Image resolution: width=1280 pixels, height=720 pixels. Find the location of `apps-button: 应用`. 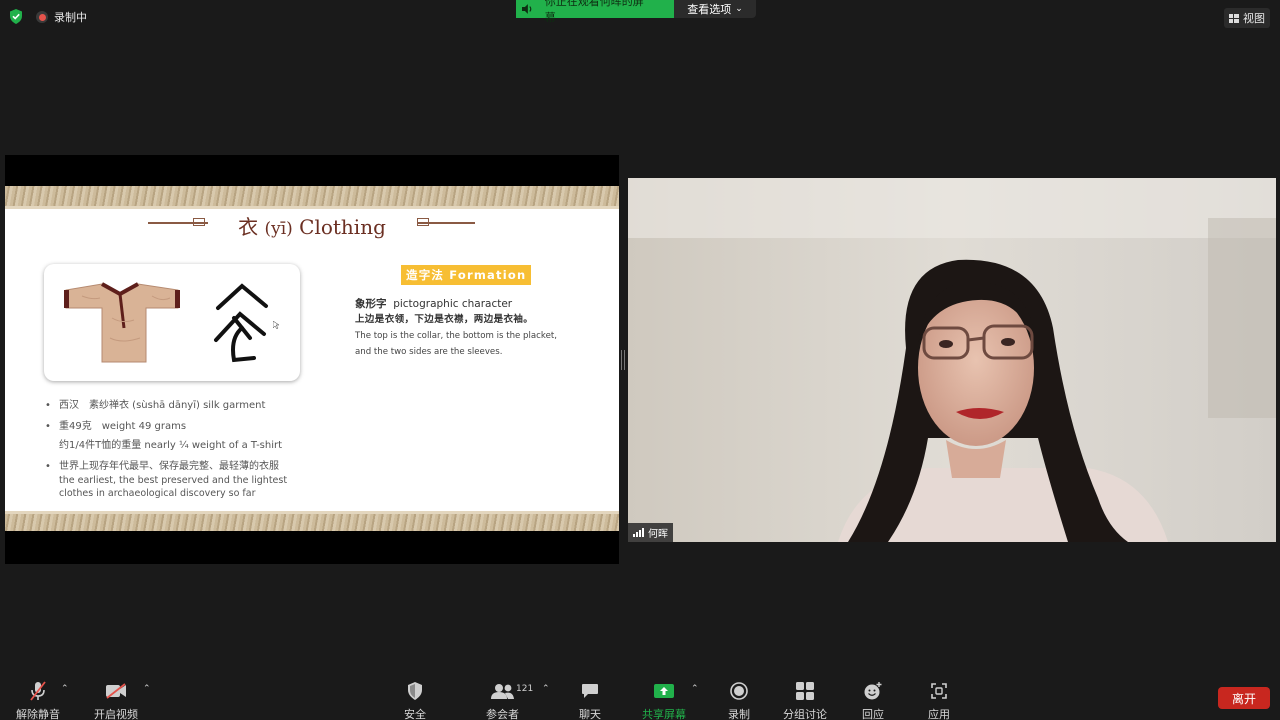

apps-button: 应用 is located at coordinates (939, 698).